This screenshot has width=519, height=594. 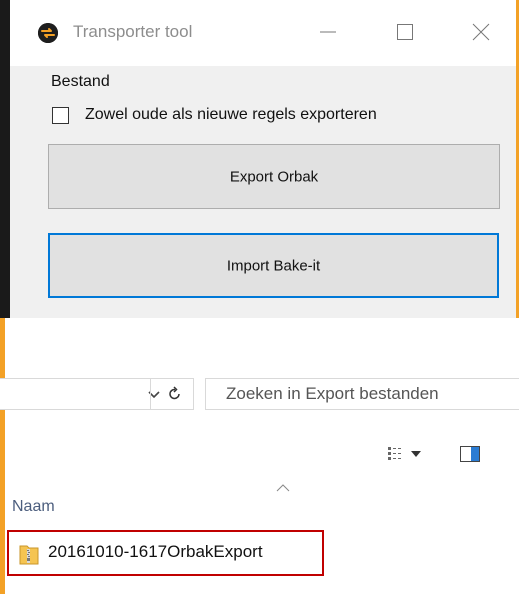 What do you see at coordinates (2, 456) in the screenshot?
I see `explorer-left-edge` at bounding box center [2, 456].